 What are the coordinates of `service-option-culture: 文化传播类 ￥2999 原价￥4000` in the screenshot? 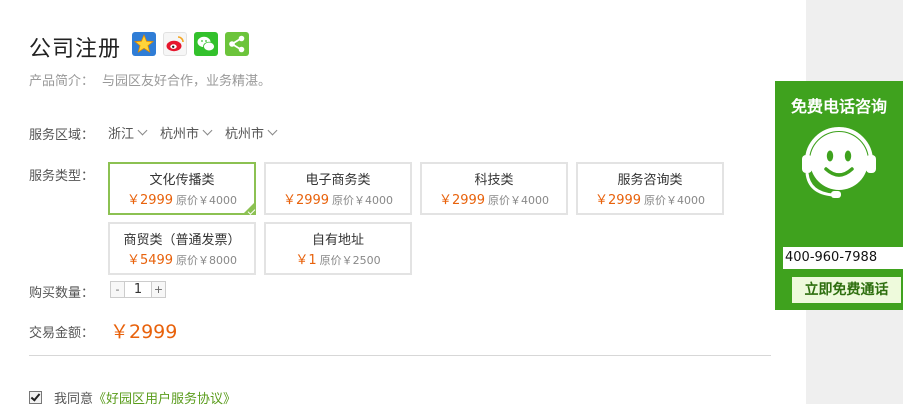 It's located at (182, 188).